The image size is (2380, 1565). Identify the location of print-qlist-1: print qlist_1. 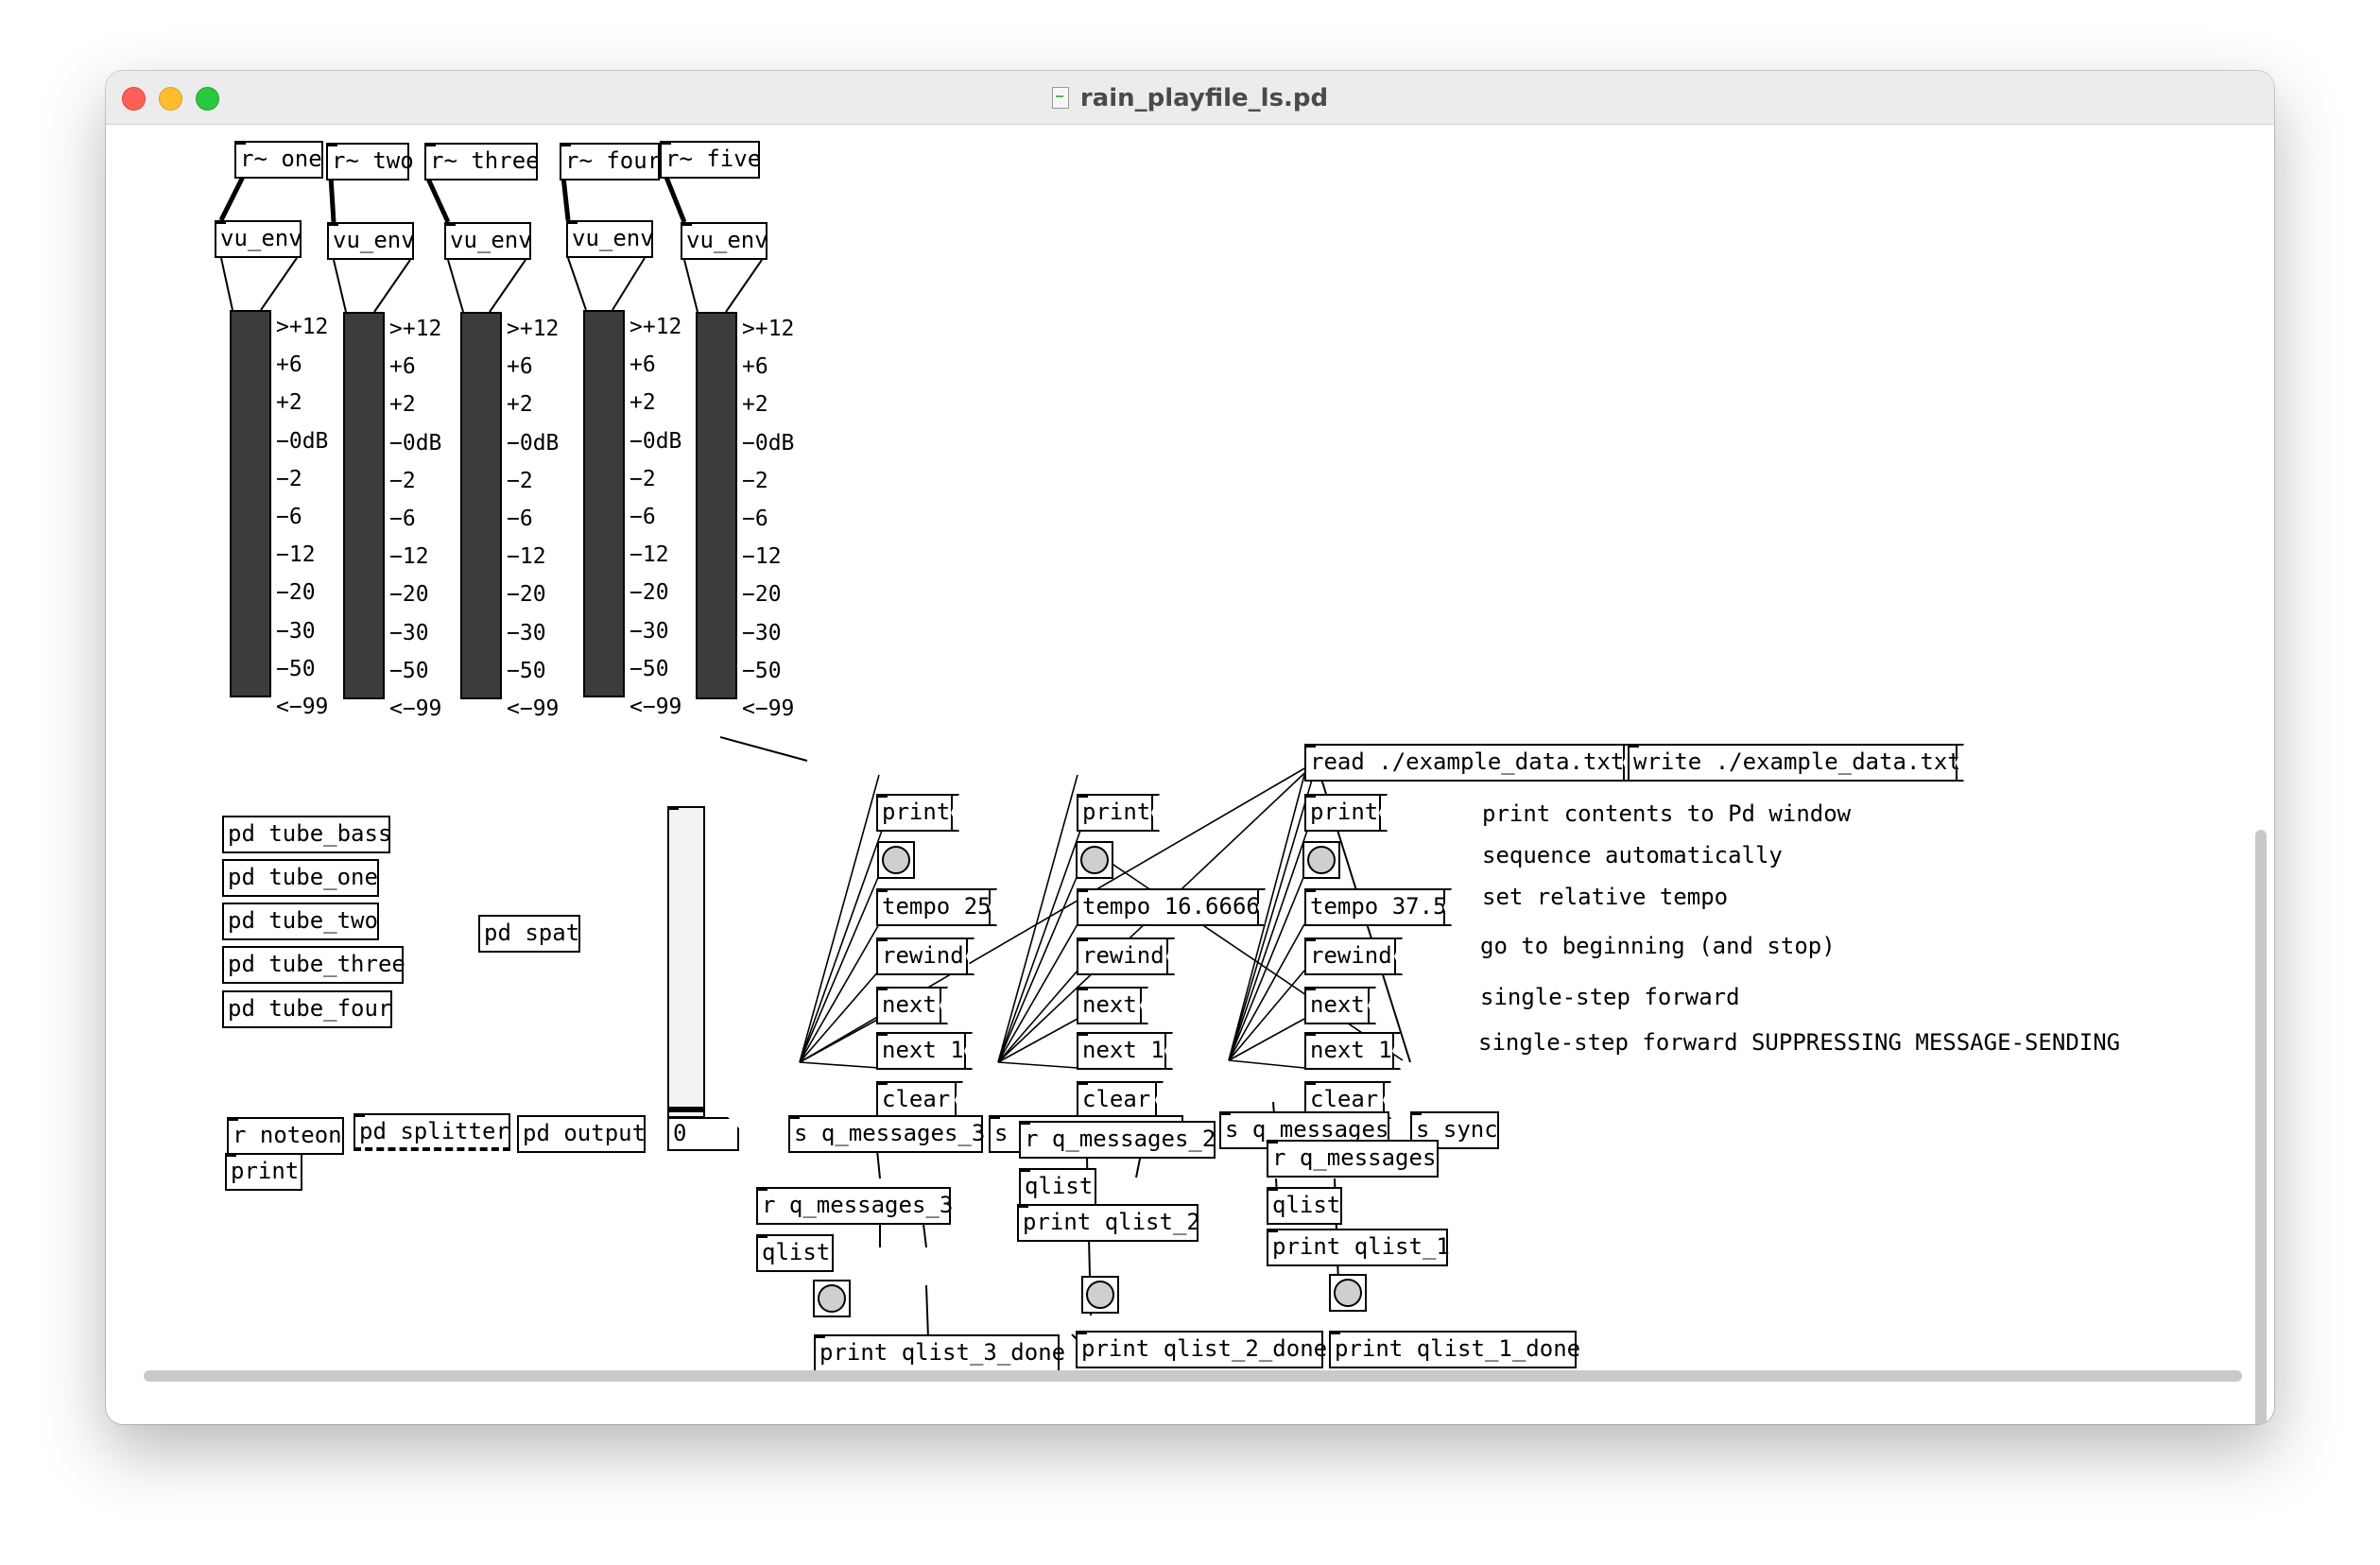
(1358, 1247).